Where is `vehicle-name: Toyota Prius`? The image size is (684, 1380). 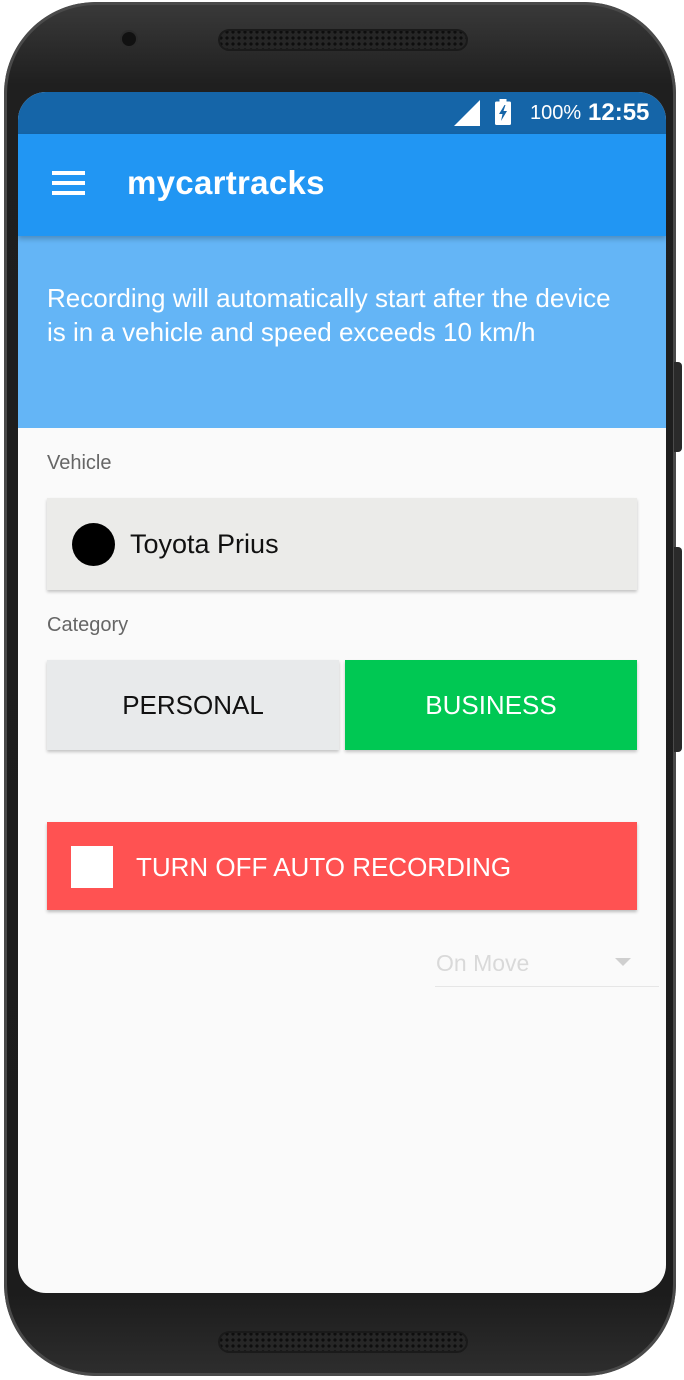
vehicle-name: Toyota Prius is located at coordinates (204, 544).